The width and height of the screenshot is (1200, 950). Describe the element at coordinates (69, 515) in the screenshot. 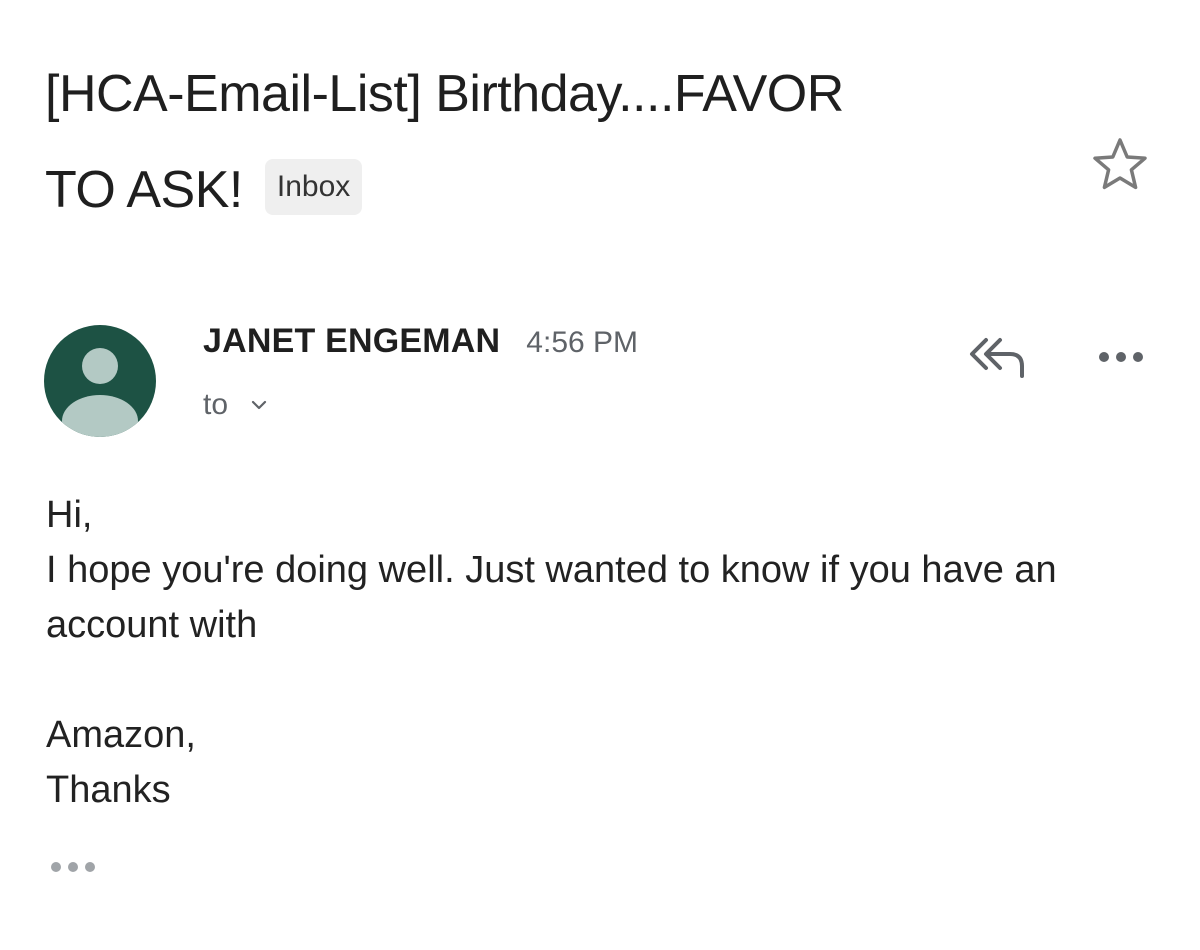

I see `body-greeting: Hi,` at that location.